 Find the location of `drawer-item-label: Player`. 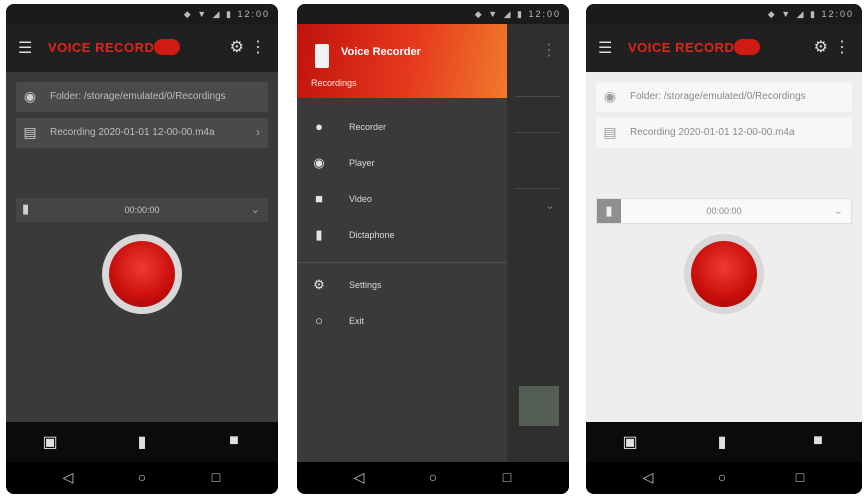

drawer-item-label: Player is located at coordinates (362, 163).